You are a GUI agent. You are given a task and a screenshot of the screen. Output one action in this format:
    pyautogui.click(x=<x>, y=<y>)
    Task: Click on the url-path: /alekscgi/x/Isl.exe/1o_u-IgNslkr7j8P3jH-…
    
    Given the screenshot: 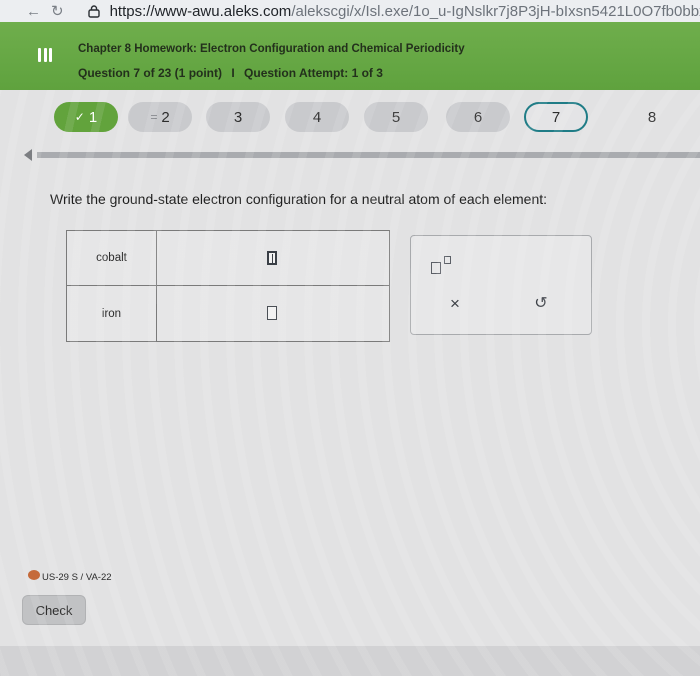 What is the action you would take?
    pyautogui.click(x=495, y=11)
    